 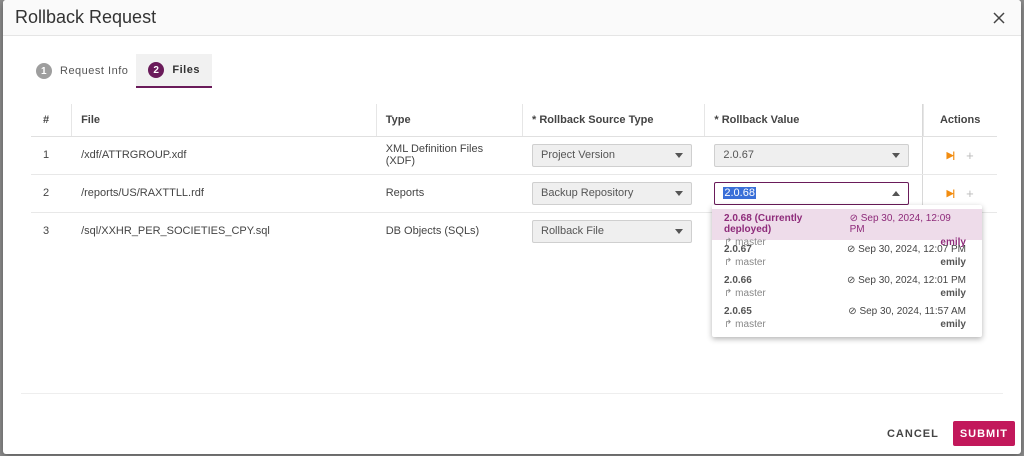 What do you see at coordinates (763, 224) in the screenshot?
I see `option-version: 2.0.68 (Currently deployed)` at bounding box center [763, 224].